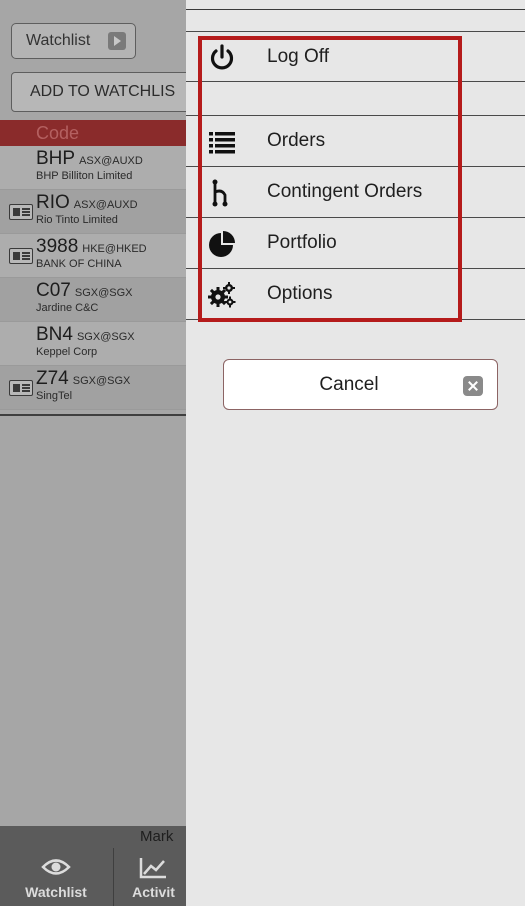 The width and height of the screenshot is (525, 906). What do you see at coordinates (355, 243) in the screenshot?
I see `menu-item-portfolio: Portfolio` at bounding box center [355, 243].